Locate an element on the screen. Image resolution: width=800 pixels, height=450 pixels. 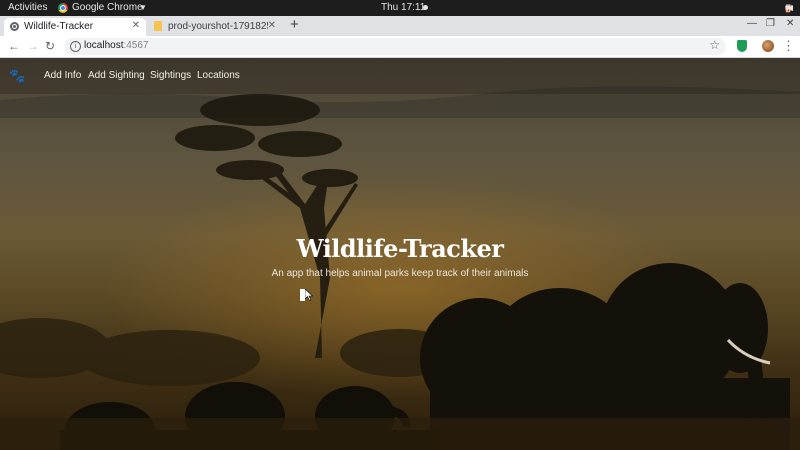
nav-add-info: Add Info is located at coordinates (62, 75).